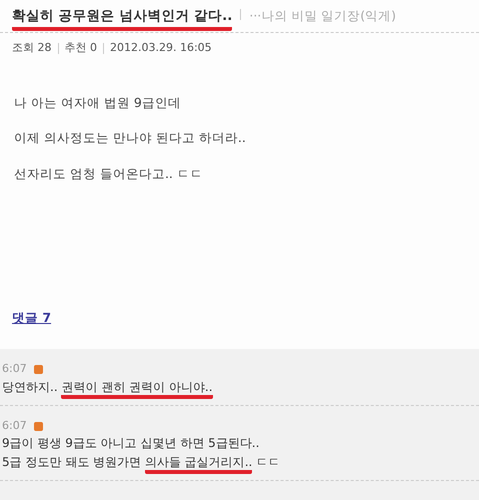 This screenshot has width=479, height=500. Describe the element at coordinates (98, 103) in the screenshot. I see `body-text: 나 아는 여자애 법원 9급인데` at that location.